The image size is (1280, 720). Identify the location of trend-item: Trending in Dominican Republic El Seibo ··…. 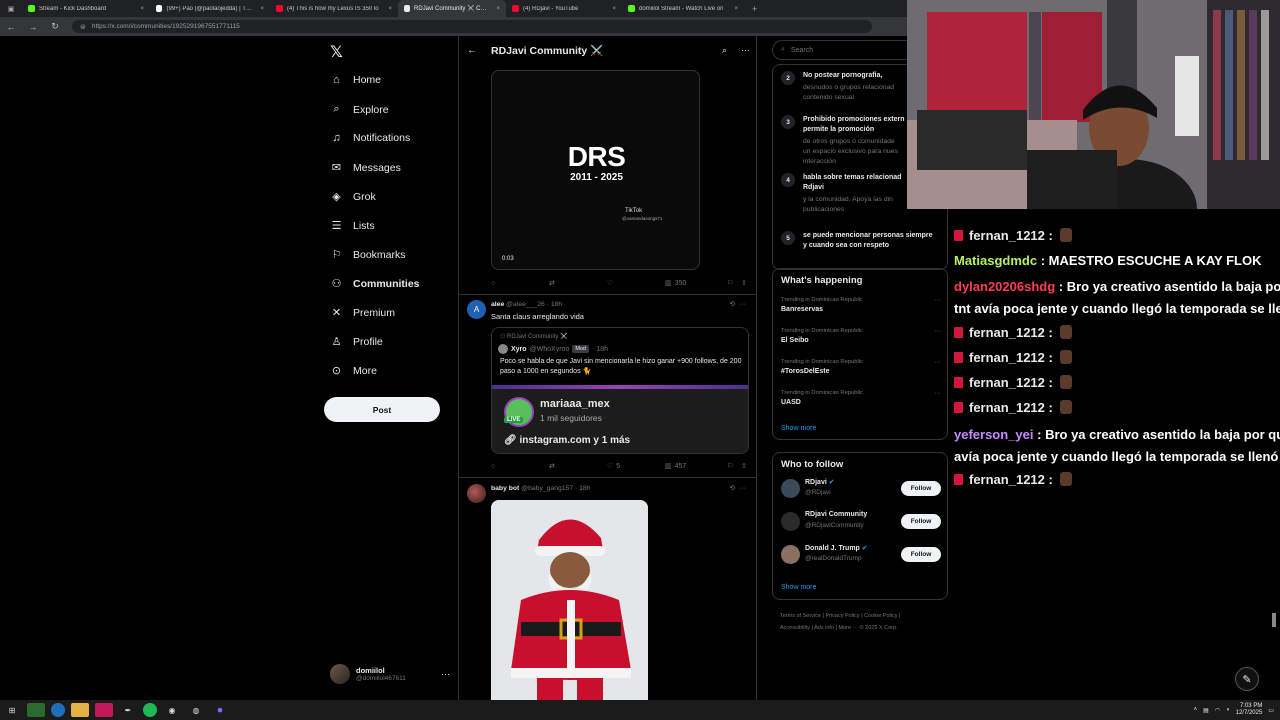
(861, 336).